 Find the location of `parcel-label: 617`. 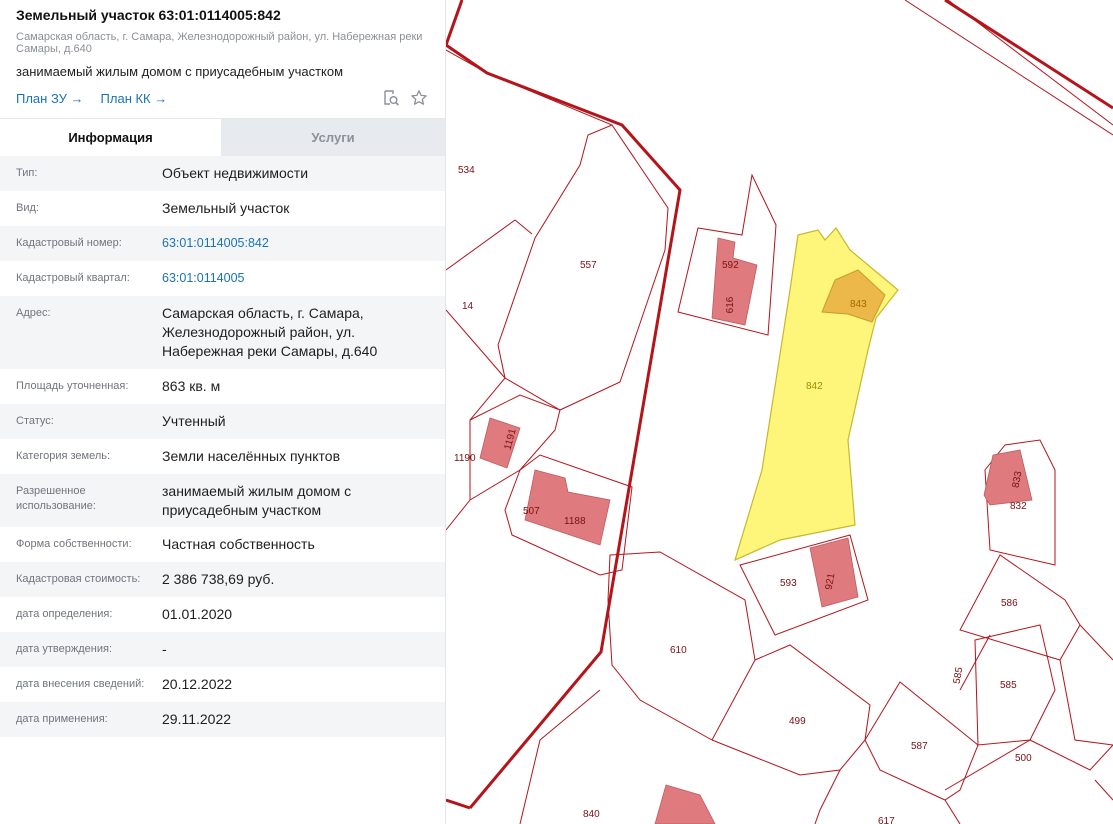

parcel-label: 617 is located at coordinates (886, 820).